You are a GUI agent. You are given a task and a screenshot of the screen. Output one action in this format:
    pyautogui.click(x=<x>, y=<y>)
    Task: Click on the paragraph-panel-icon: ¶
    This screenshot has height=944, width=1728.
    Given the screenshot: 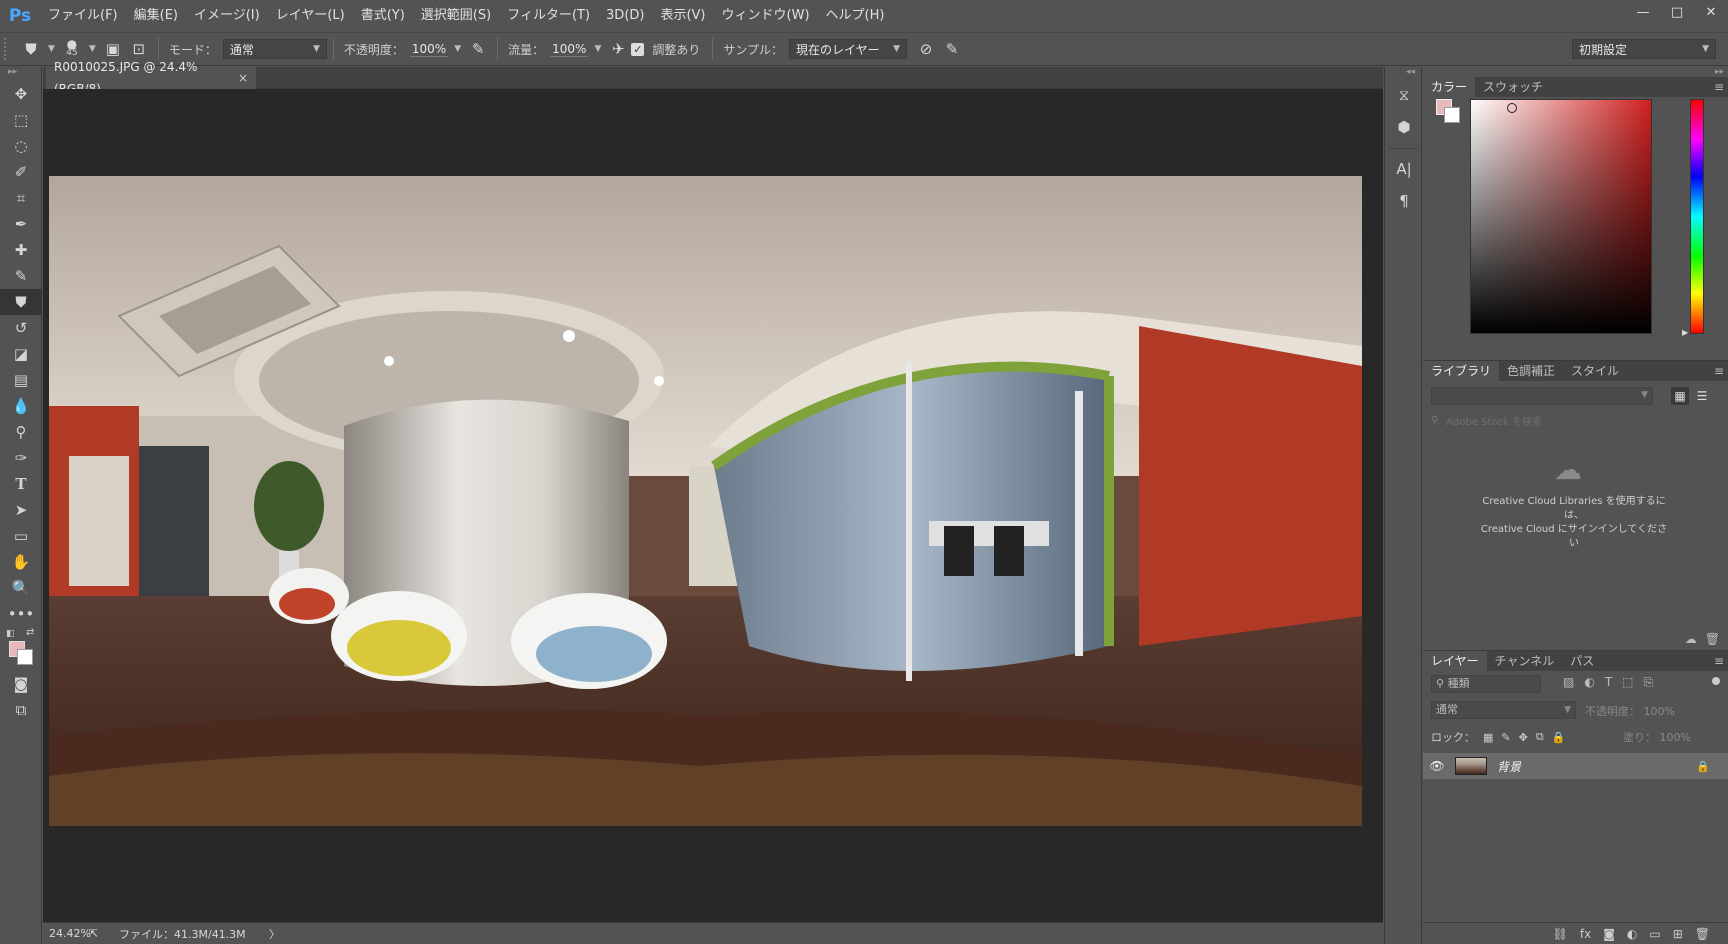 What is the action you would take?
    pyautogui.click(x=1404, y=201)
    